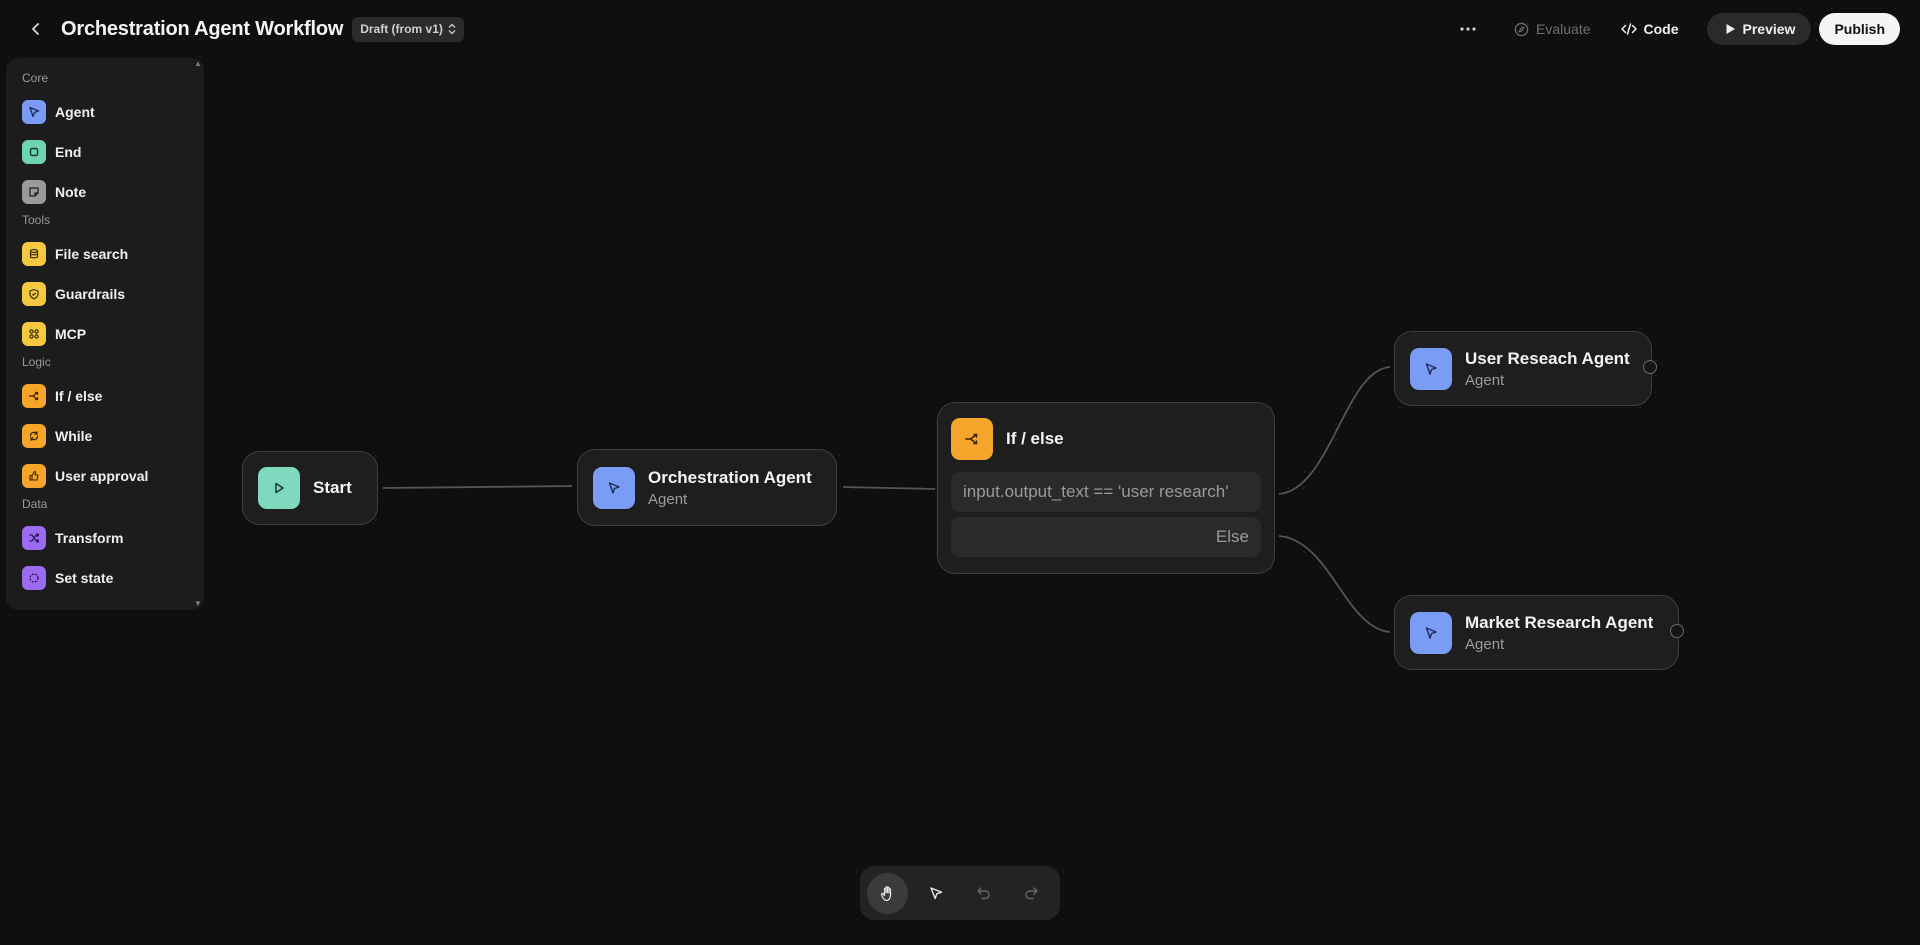 Image resolution: width=1920 pixels, height=945 pixels. Describe the element at coordinates (198, 603) in the screenshot. I see `scroll-down-arrow: ▼` at that location.